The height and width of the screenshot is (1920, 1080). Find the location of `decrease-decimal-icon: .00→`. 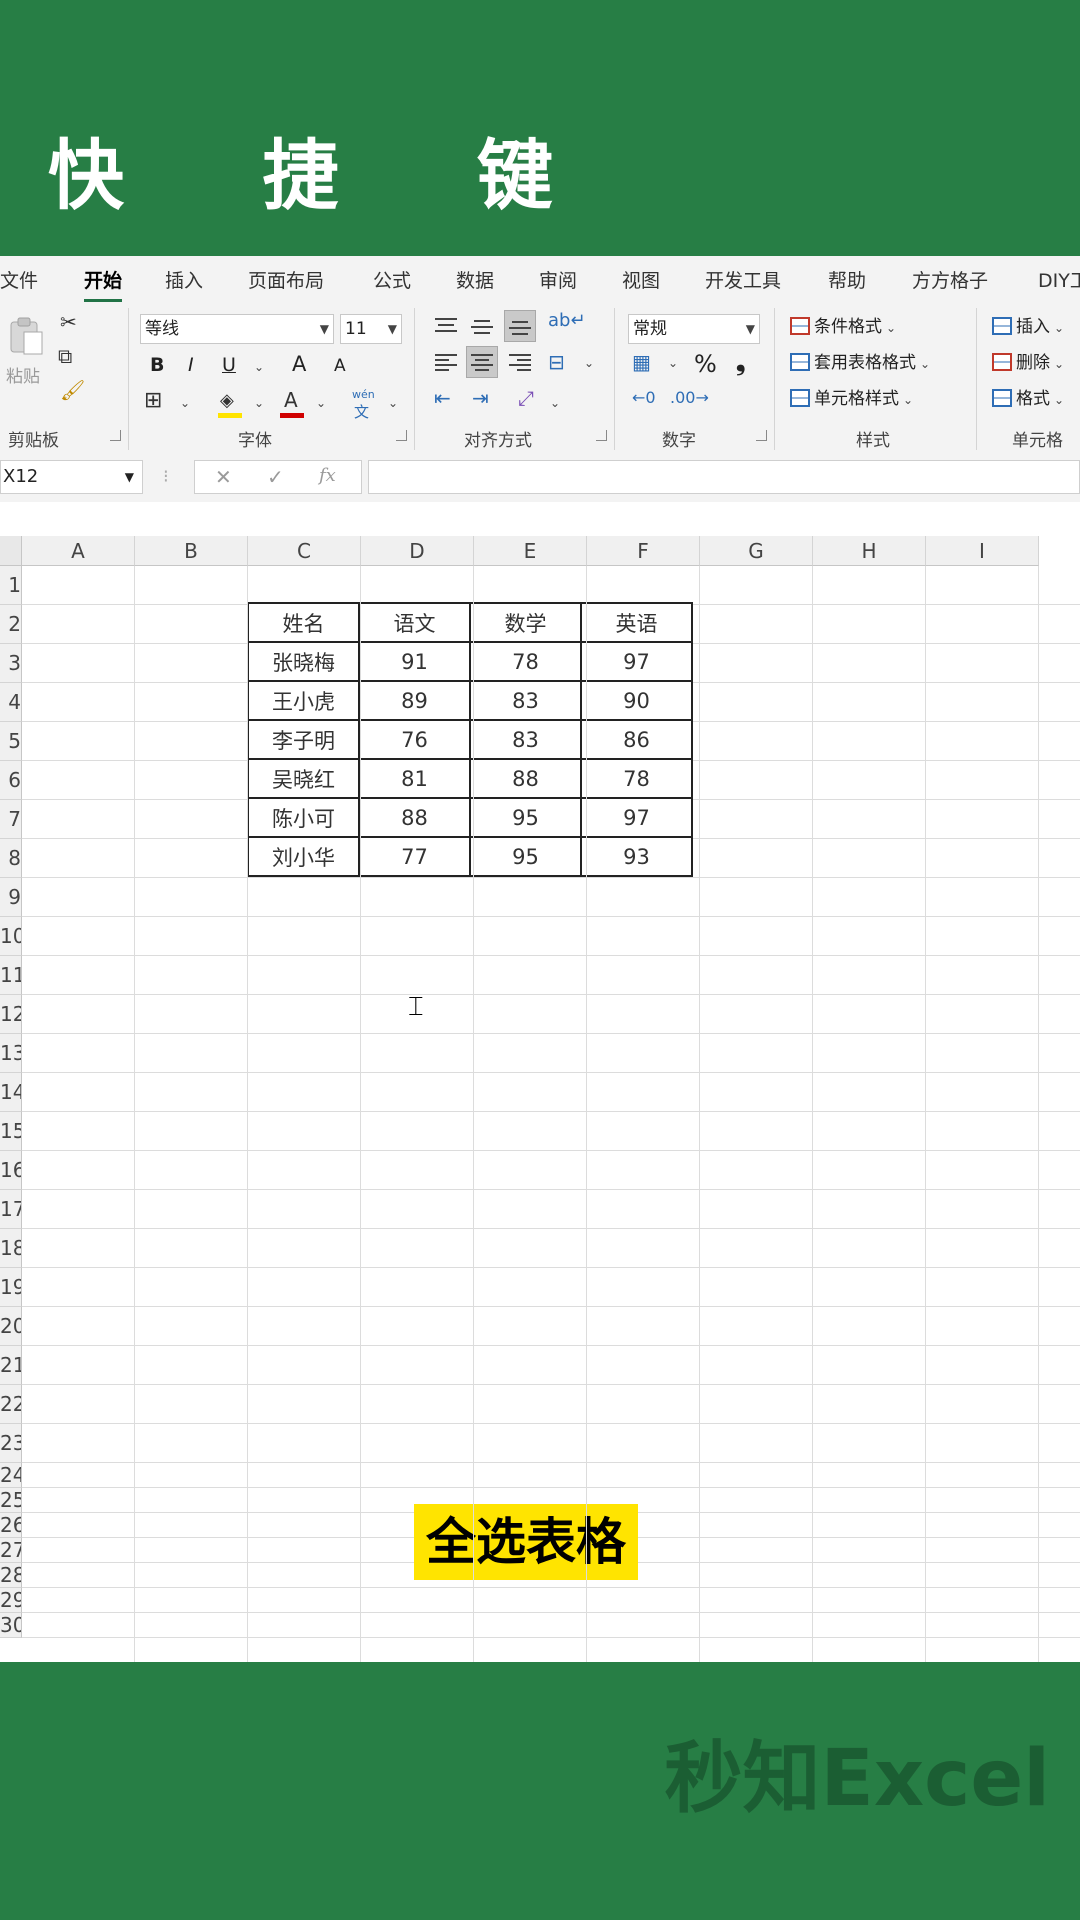

decrease-decimal-icon: .00→ is located at coordinates (689, 398).